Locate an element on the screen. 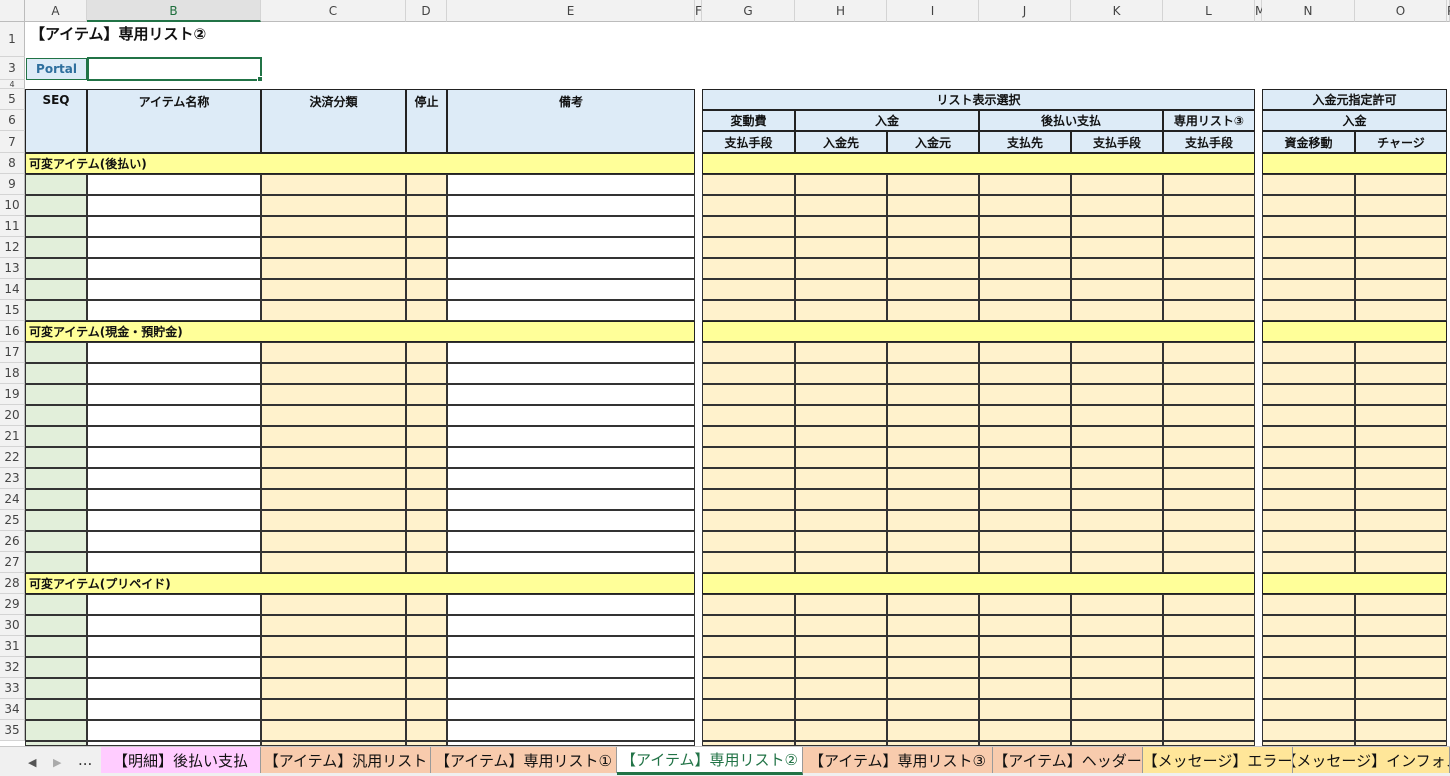 Image resolution: width=1450 pixels, height=776 pixels. data-cell-d35 is located at coordinates (426, 730).